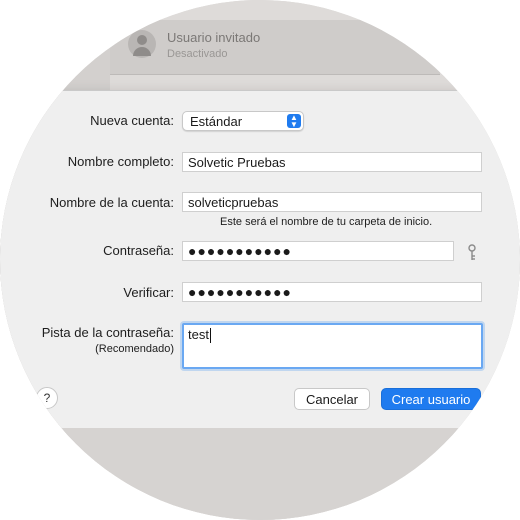 The height and width of the screenshot is (520, 520). What do you see at coordinates (318, 251) in the screenshot?
I see `password-field: ●●●●●●●●●●●` at bounding box center [318, 251].